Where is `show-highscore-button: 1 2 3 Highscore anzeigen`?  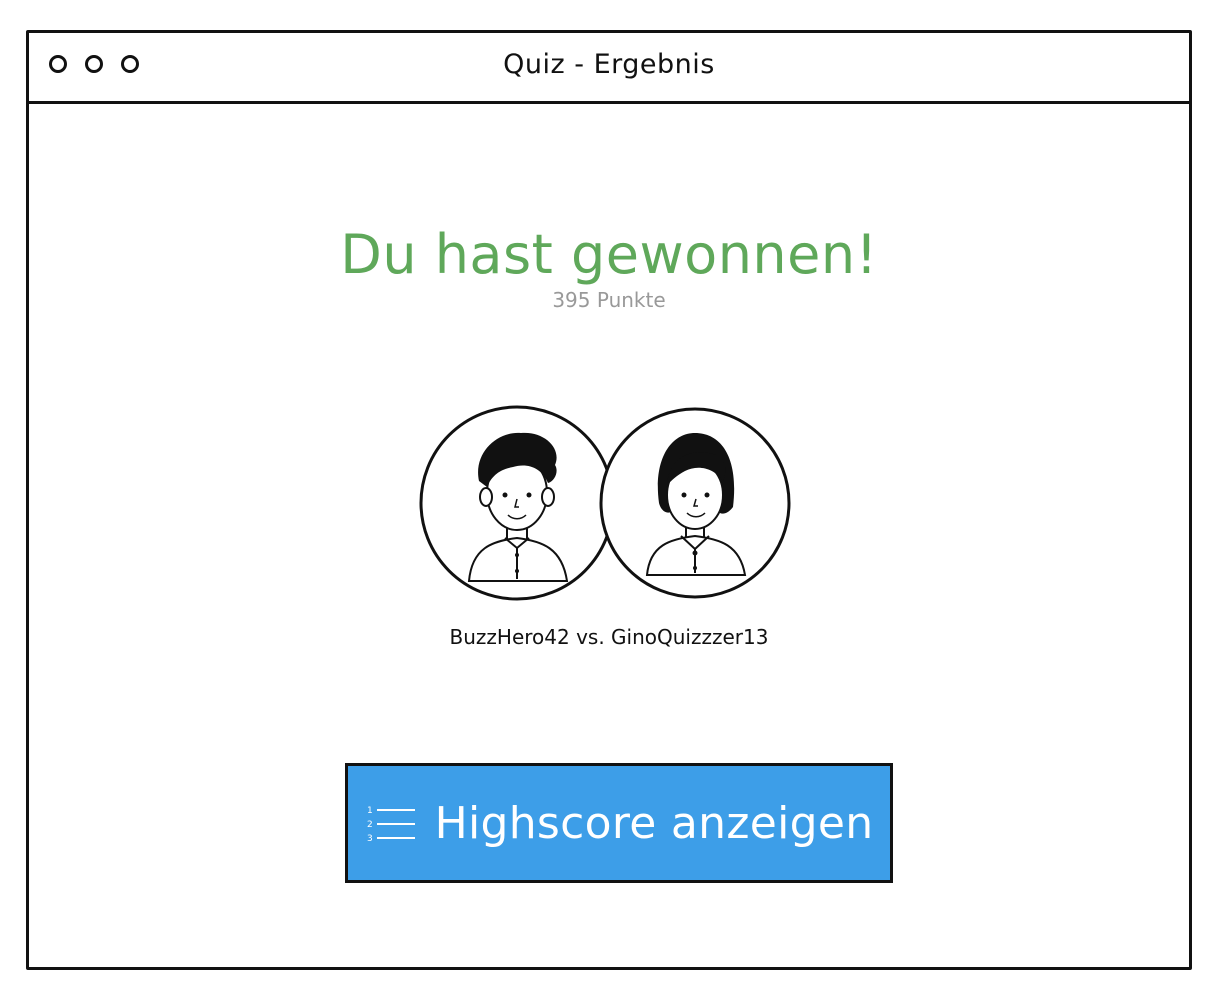
show-highscore-button: 1 2 3 Highscore anzeigen is located at coordinates (619, 823).